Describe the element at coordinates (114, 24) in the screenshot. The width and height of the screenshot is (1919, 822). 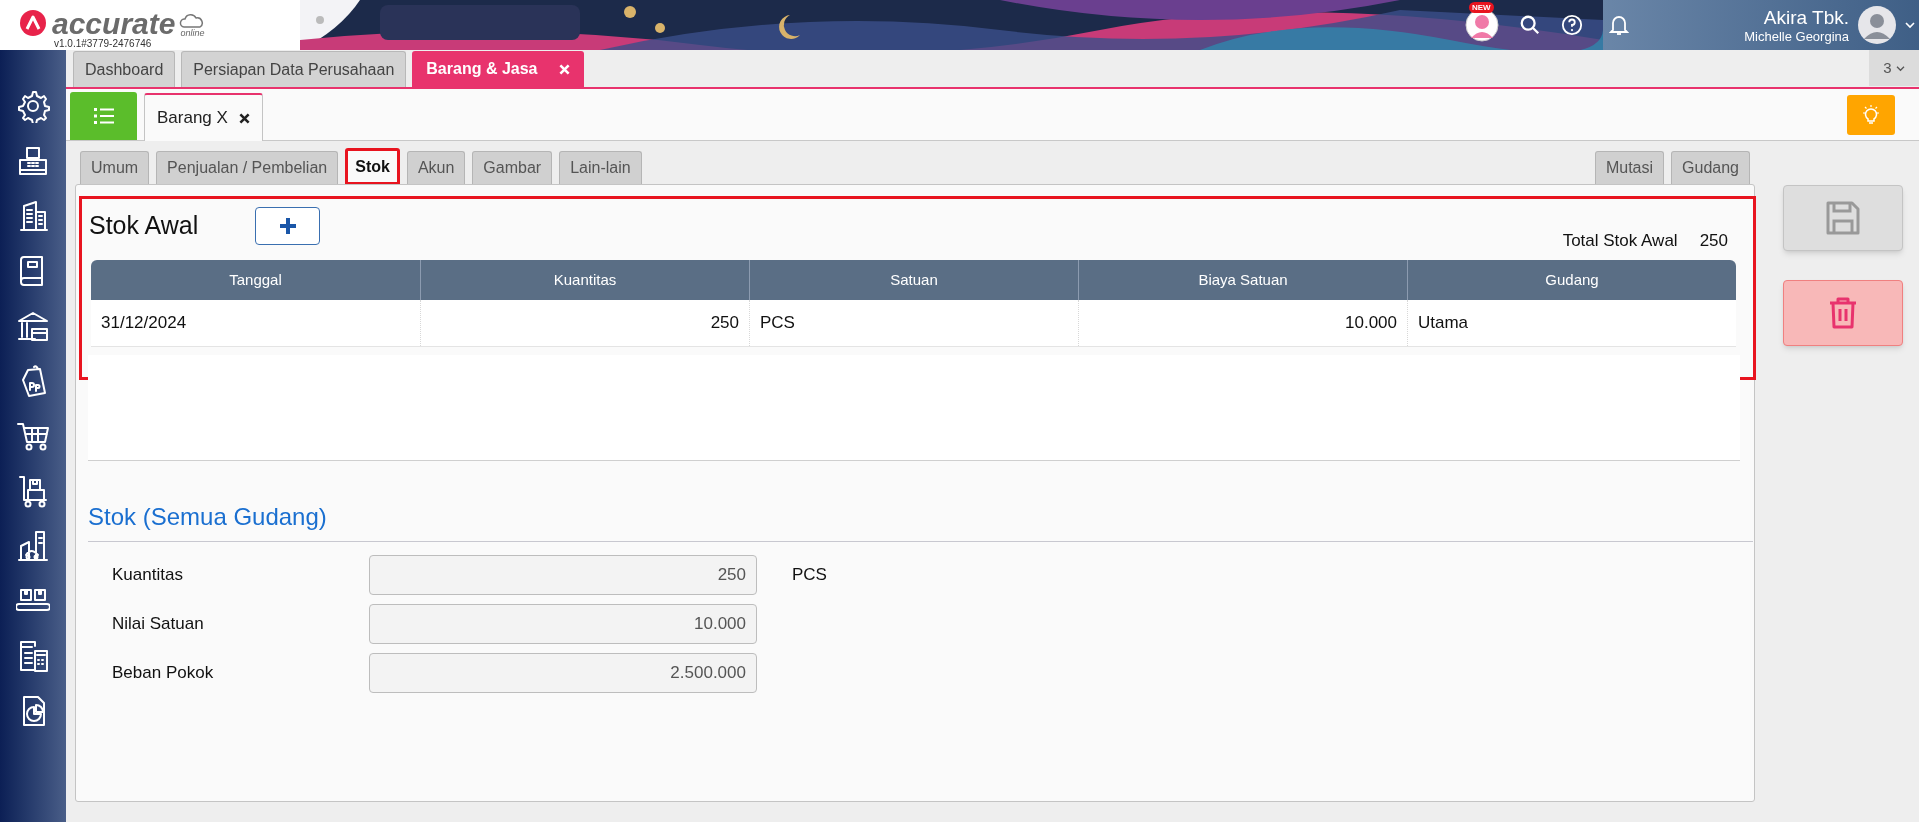
I see `logo-text: accurate` at that location.